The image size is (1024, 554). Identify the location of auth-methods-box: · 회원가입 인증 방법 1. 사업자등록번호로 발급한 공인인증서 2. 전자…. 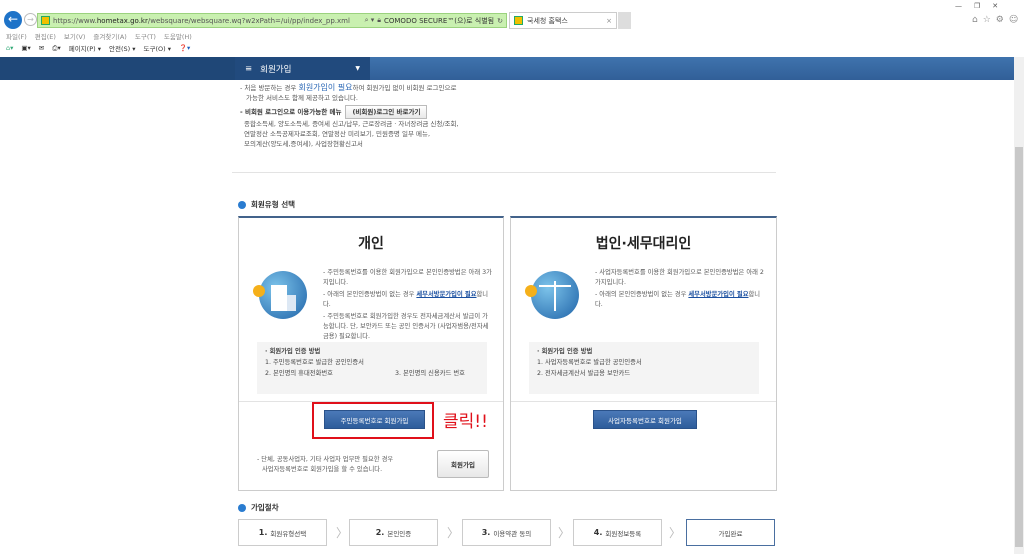
(644, 368).